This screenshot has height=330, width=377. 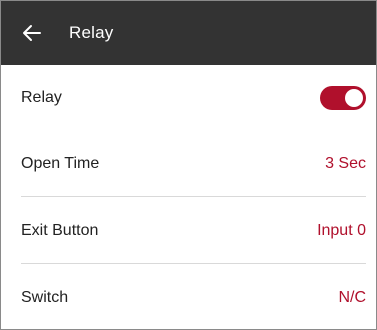 What do you see at coordinates (343, 97) in the screenshot?
I see `relay-toggle` at bounding box center [343, 97].